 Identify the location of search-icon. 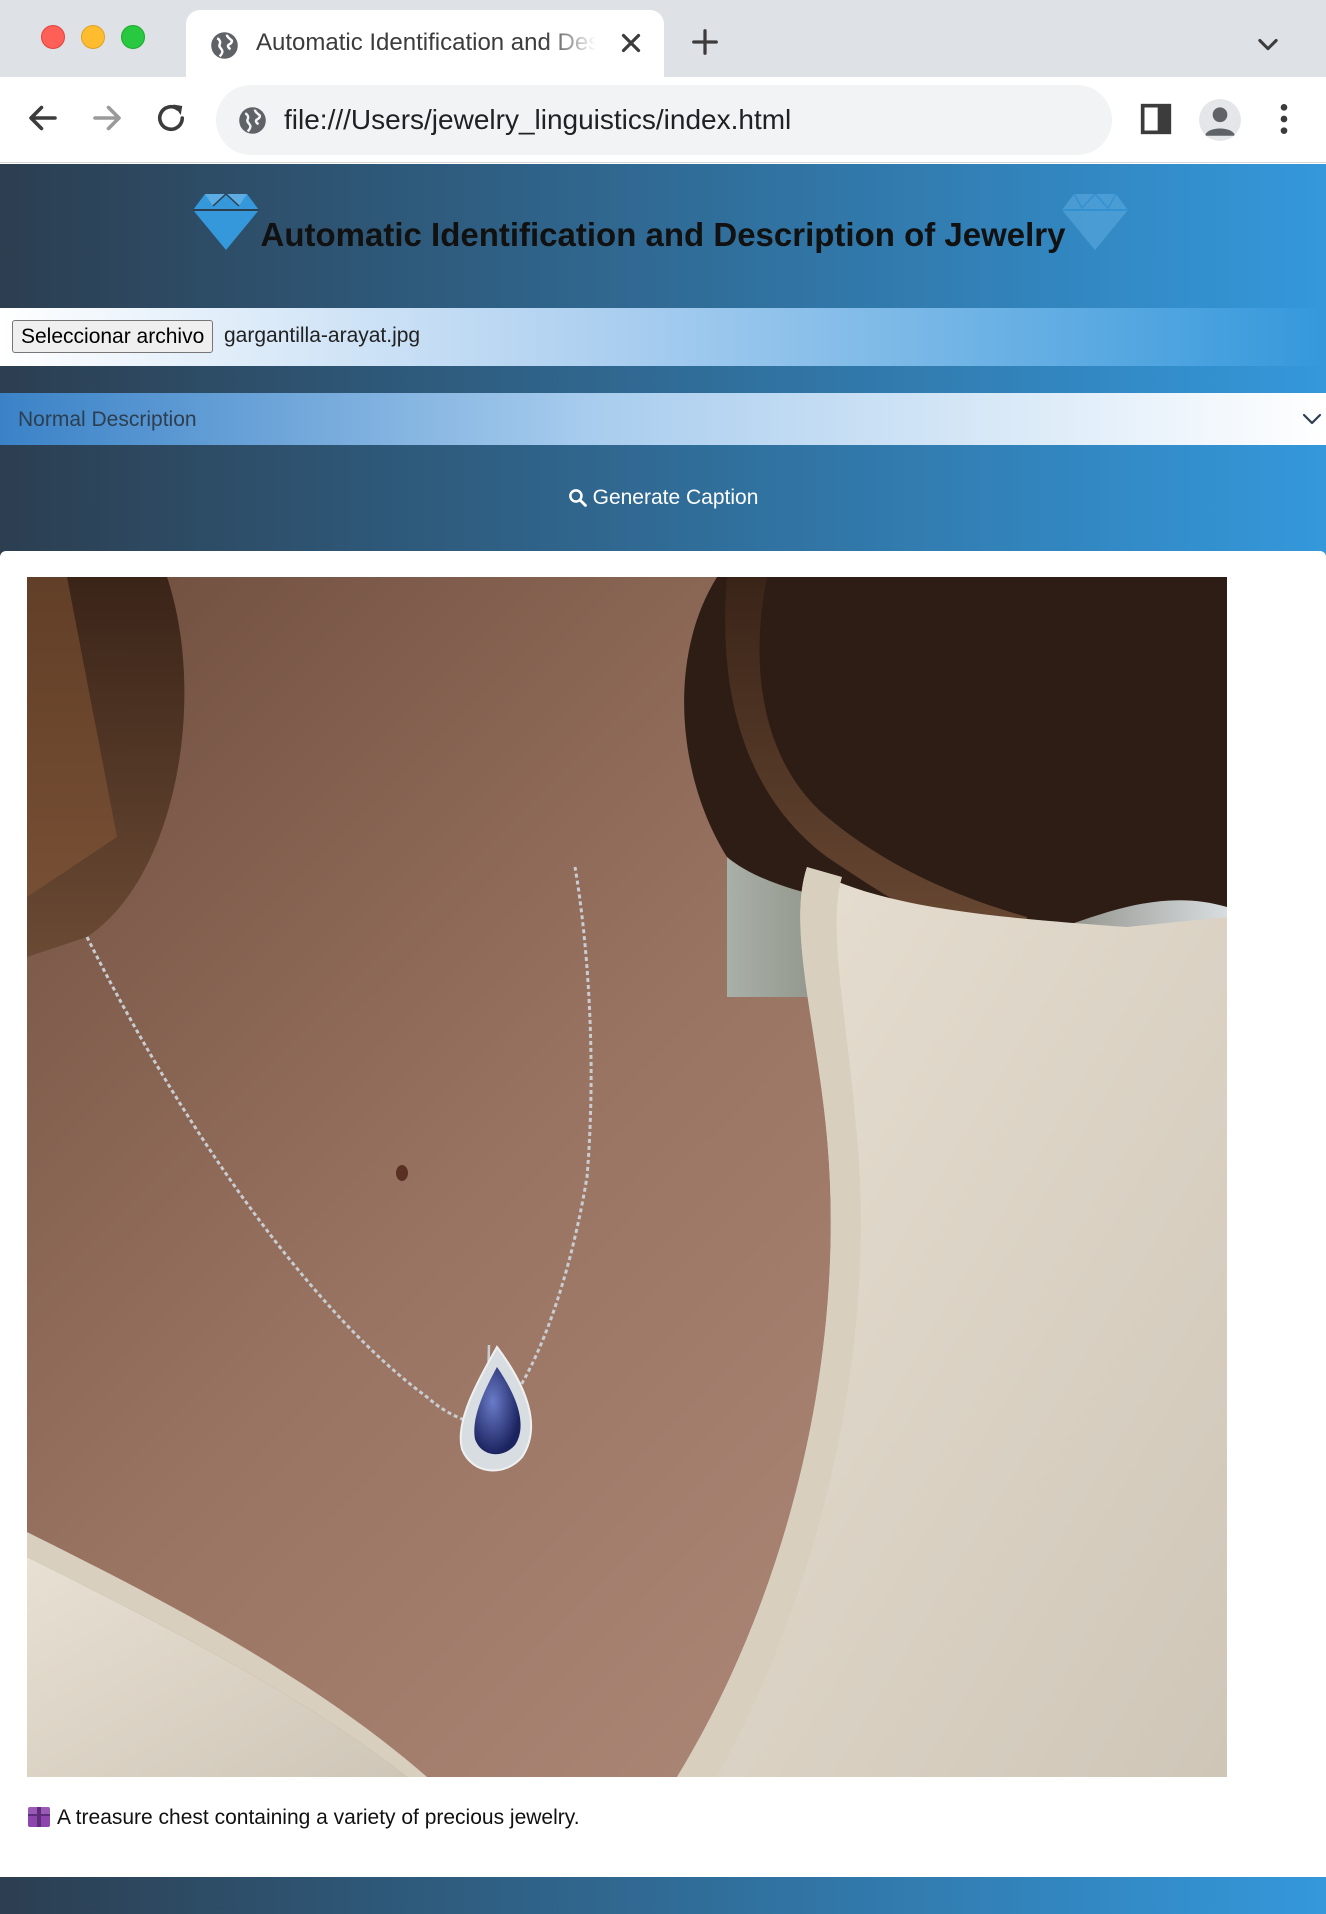
(577, 498).